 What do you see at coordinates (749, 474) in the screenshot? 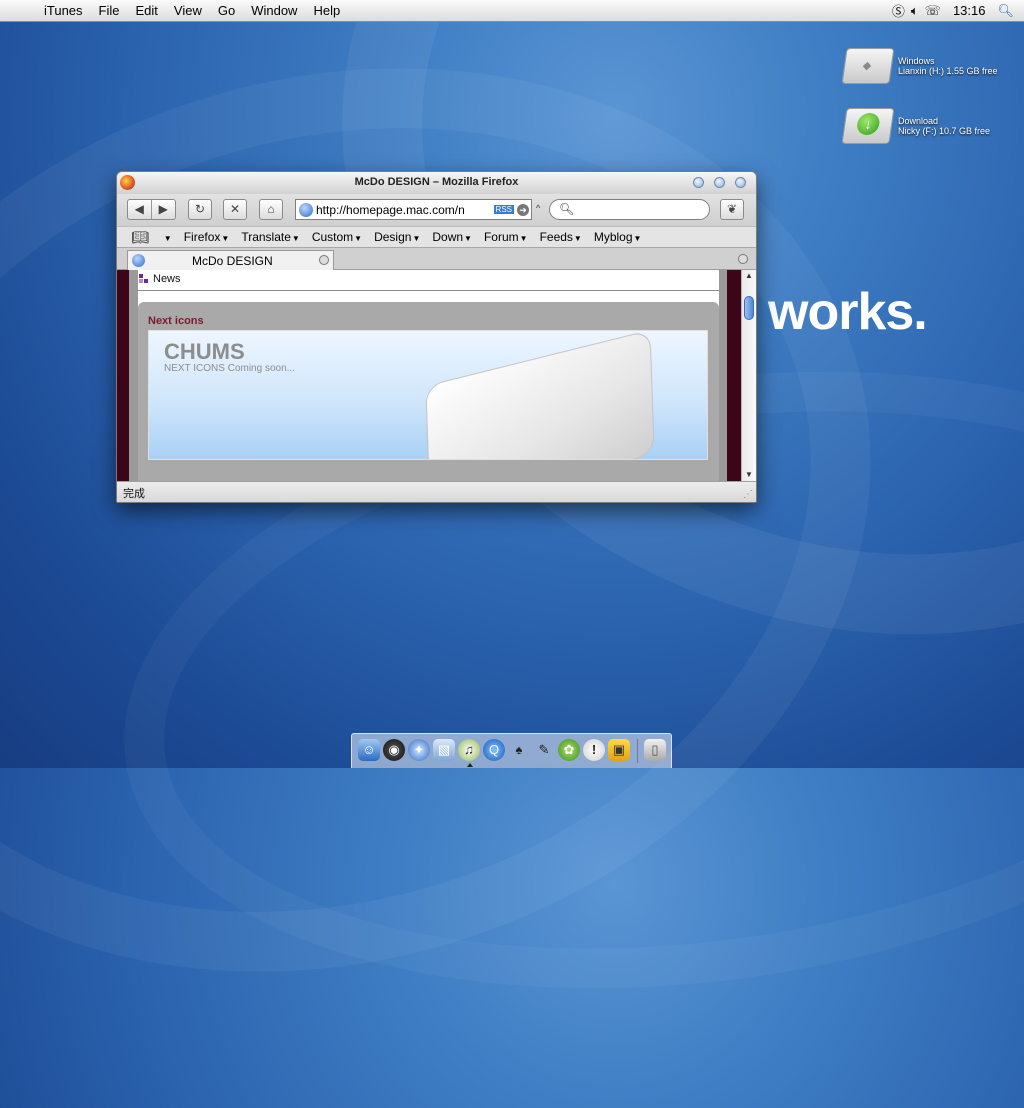
I see `scroll-down-arrow-icon: ▼` at bounding box center [749, 474].